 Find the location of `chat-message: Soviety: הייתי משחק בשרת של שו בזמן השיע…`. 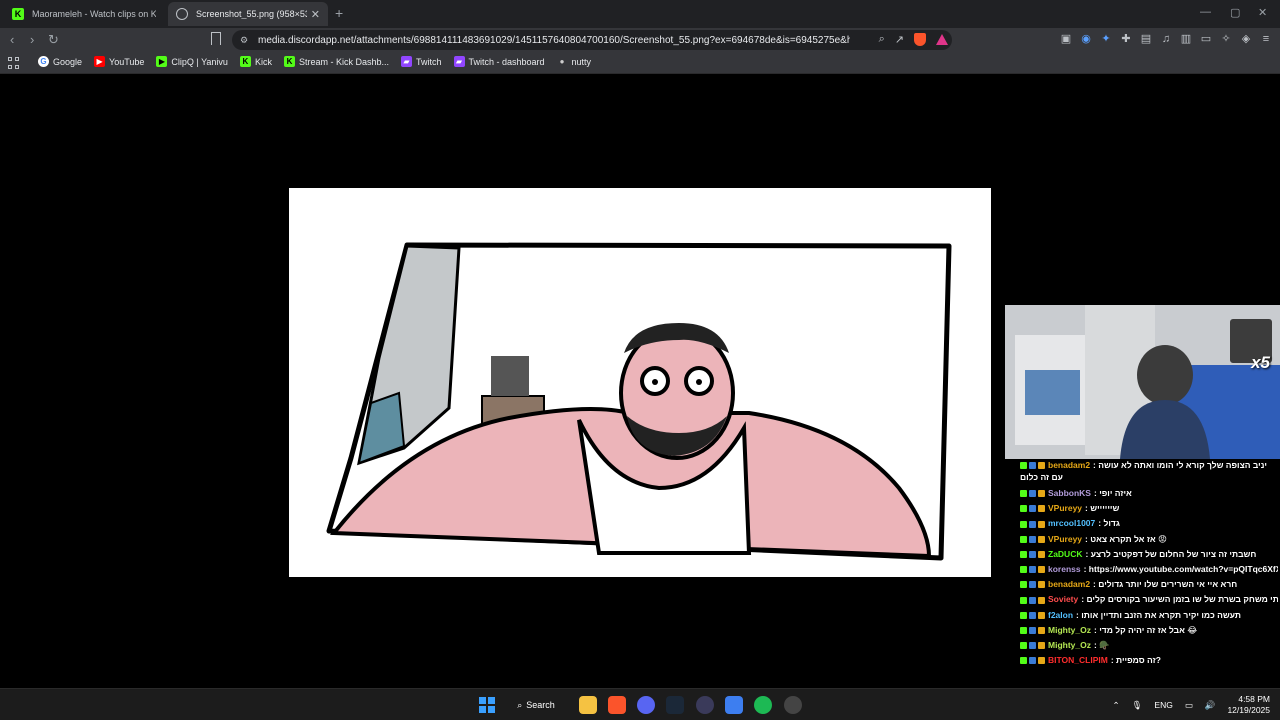

chat-message: Soviety: הייתי משחק בשרת של שו בזמן השיע… is located at coordinates (1149, 599).